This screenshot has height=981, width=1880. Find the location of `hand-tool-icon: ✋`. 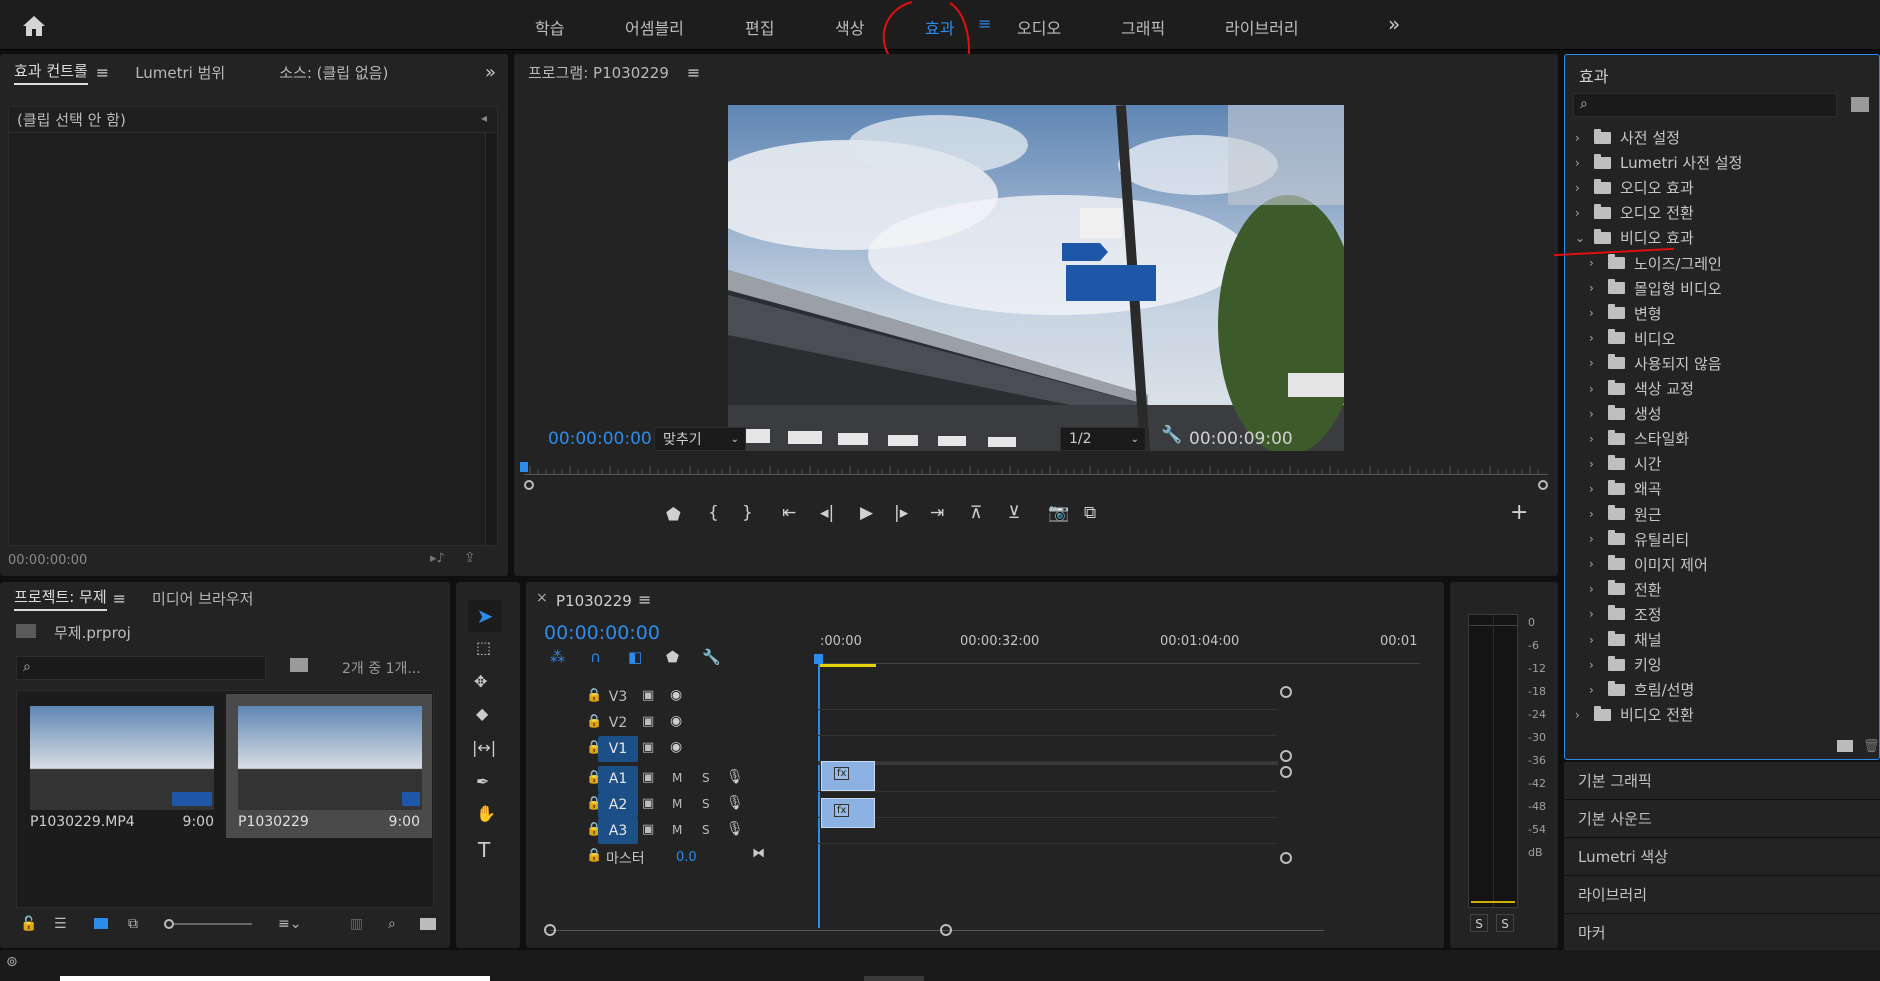

hand-tool-icon: ✋ is located at coordinates (486, 813).